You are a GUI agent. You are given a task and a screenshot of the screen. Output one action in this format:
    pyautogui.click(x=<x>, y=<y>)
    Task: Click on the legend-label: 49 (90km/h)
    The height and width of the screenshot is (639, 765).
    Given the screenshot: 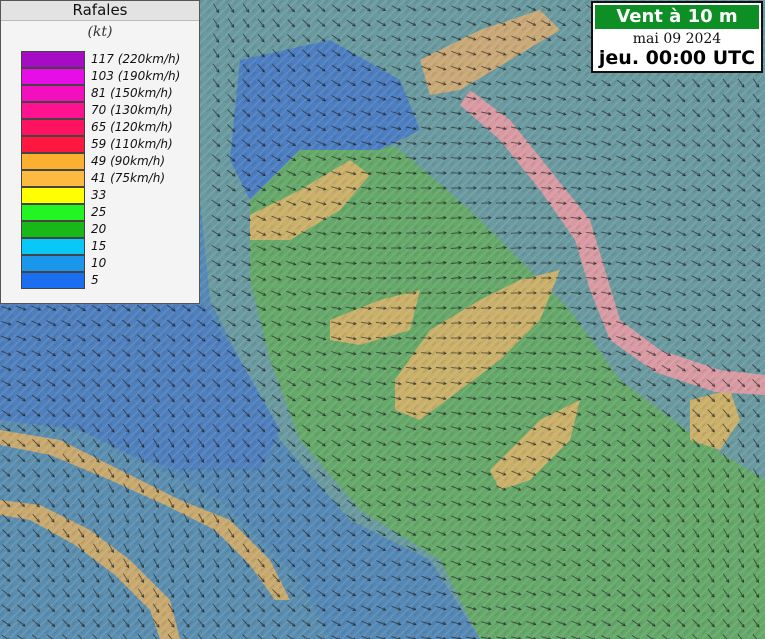 What is the action you would take?
    pyautogui.click(x=128, y=161)
    